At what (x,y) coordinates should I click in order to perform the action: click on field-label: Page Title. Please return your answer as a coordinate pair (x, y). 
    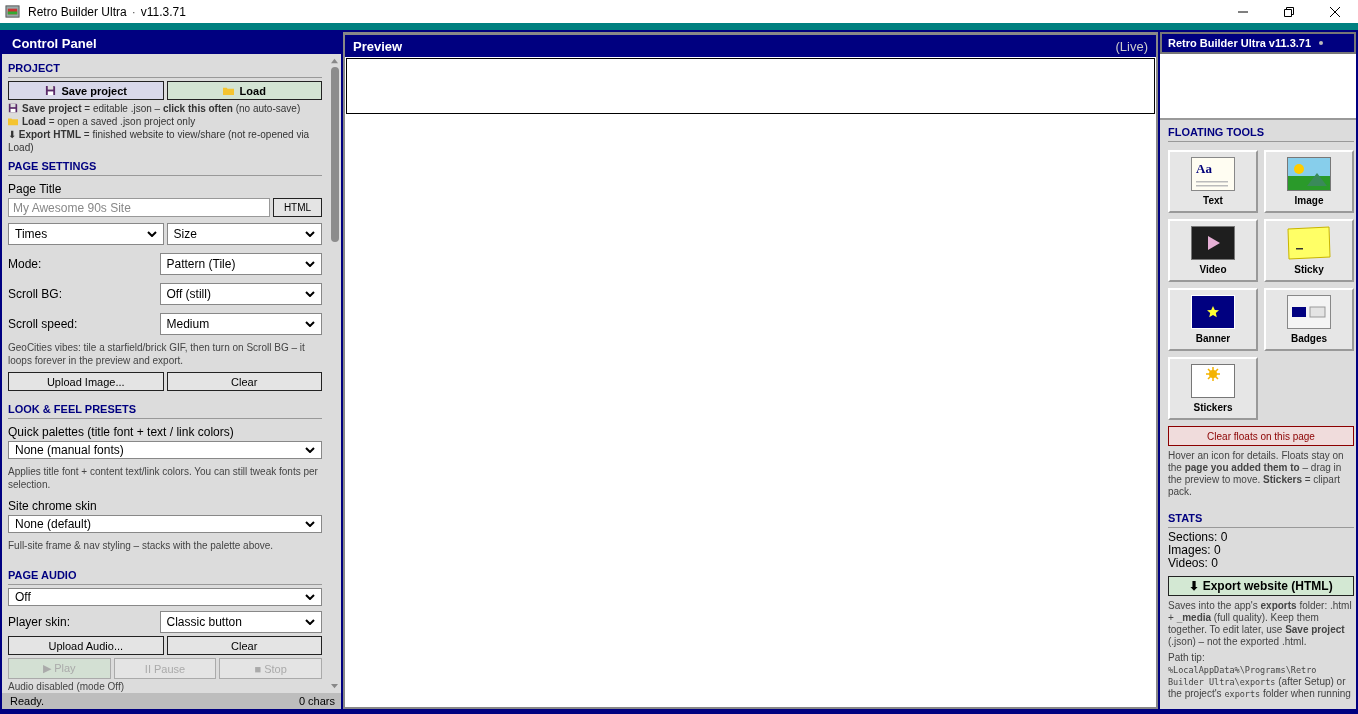
    Looking at the image, I should click on (35, 189).